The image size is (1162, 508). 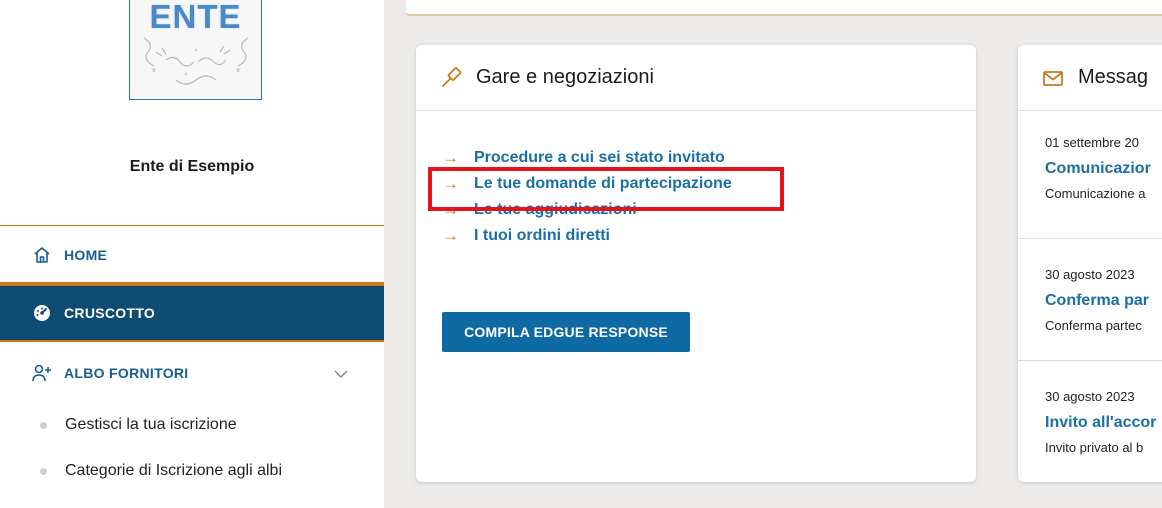 I want to click on message-title-link: Invito all'accor, so click(x=1103, y=423).